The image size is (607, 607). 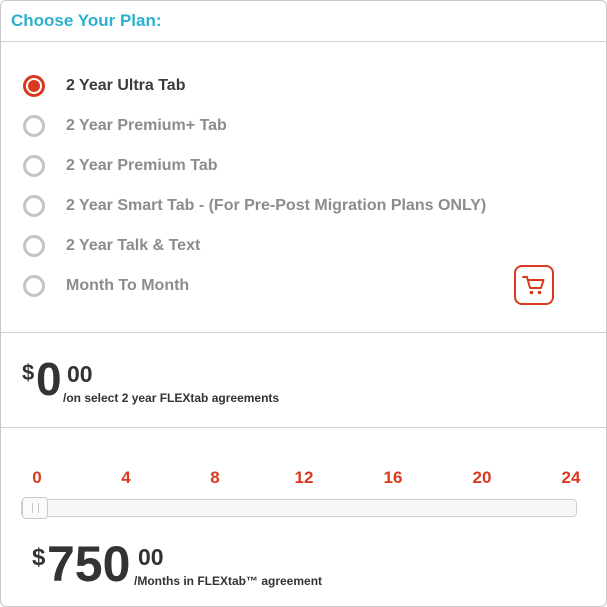 What do you see at coordinates (142, 165) in the screenshot?
I see `plan-label-premium-tab: 2 Year Premium Tab` at bounding box center [142, 165].